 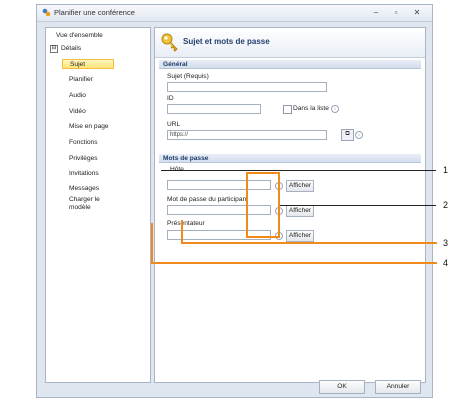 I want to click on show-participant-password-button: Afficher, so click(x=300, y=211).